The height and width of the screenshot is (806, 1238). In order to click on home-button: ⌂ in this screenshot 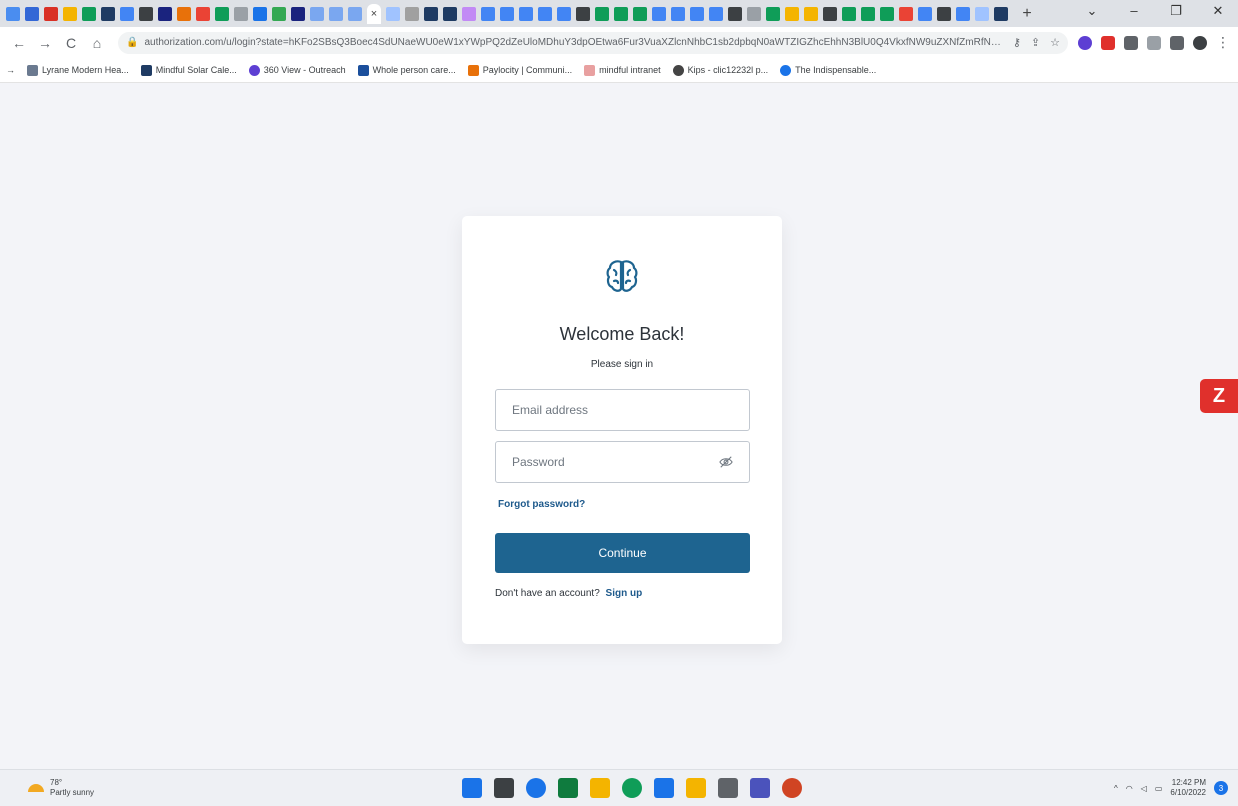, I will do `click(97, 43)`.